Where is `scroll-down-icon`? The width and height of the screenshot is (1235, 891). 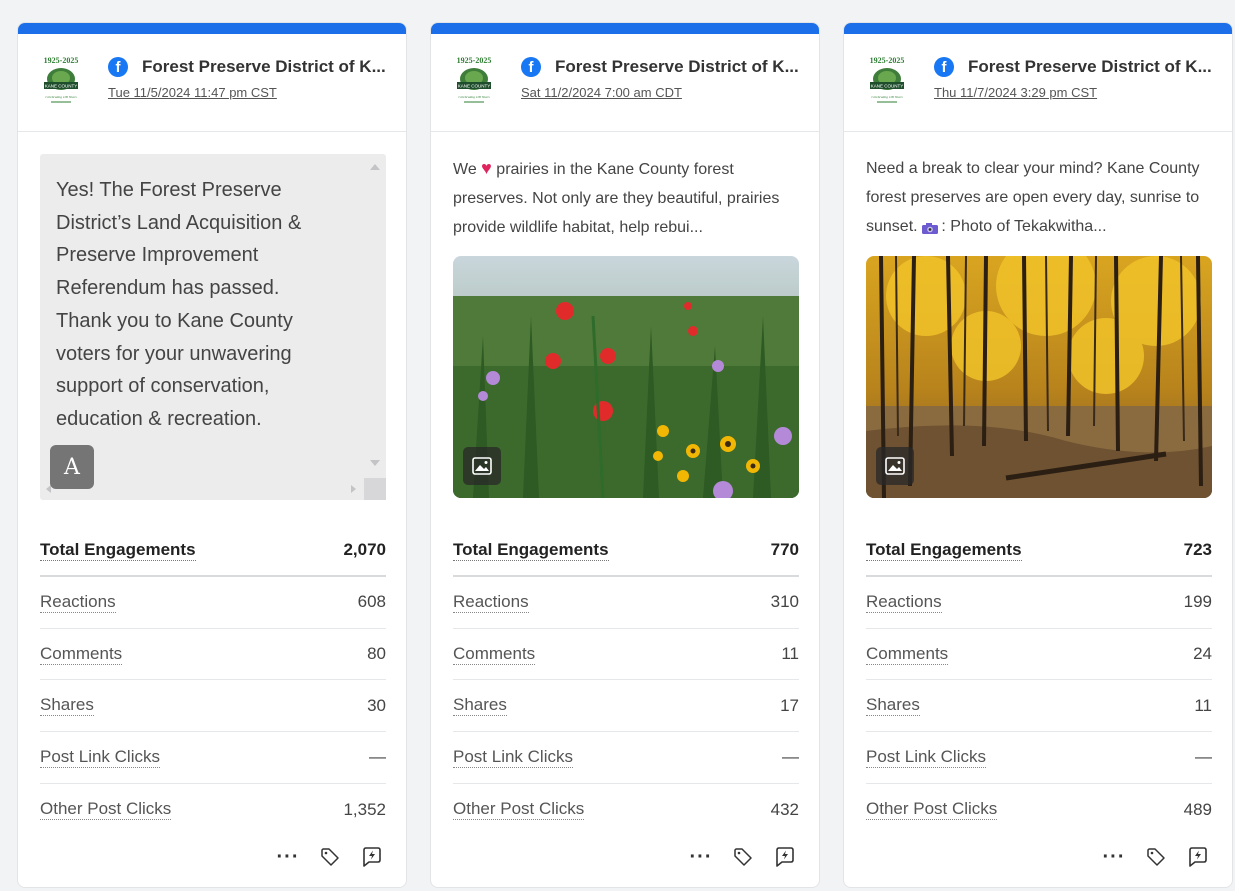 scroll-down-icon is located at coordinates (375, 463).